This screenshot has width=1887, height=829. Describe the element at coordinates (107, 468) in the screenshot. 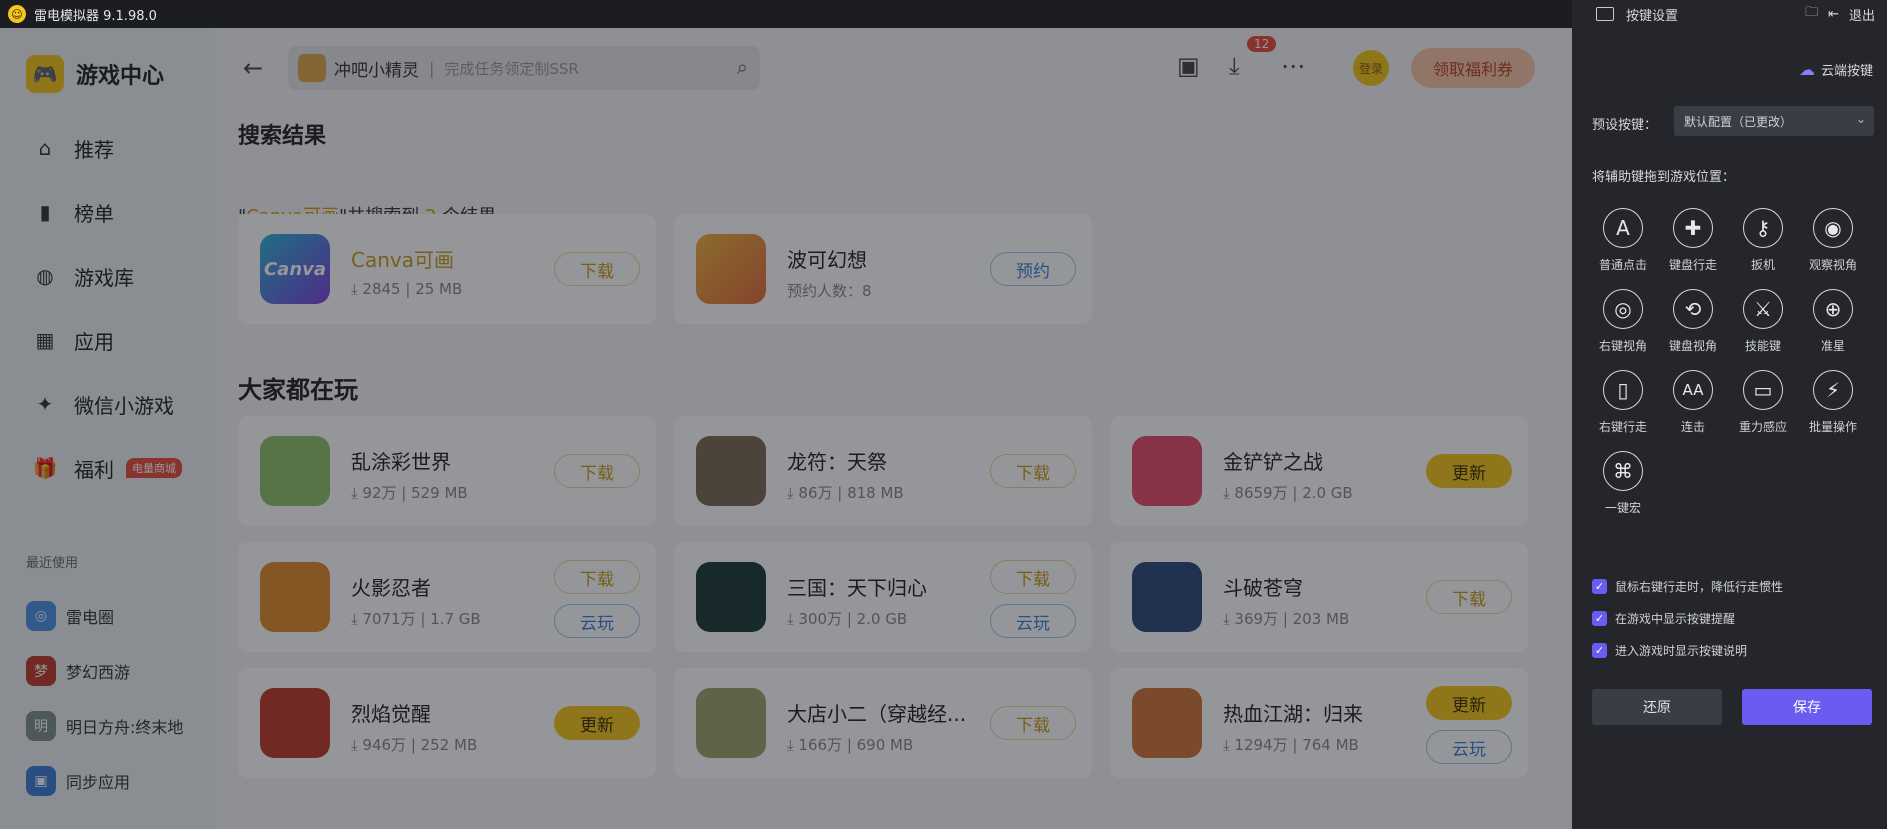

I see `sidebar-item-welfare: 🎁 福利 电量商城` at that location.